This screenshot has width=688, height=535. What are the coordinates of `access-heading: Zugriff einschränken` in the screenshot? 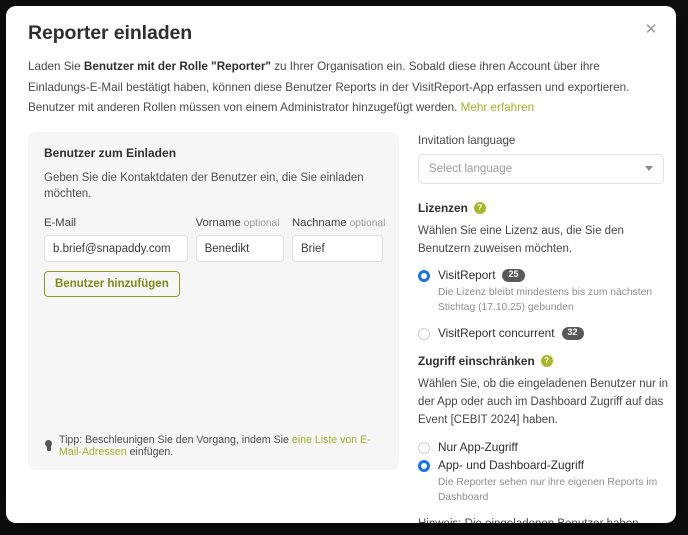 It's located at (476, 361).